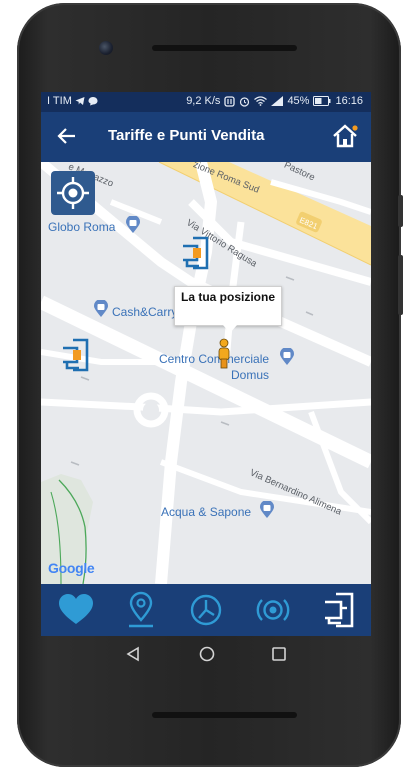 The image size is (416, 770). I want to click on battery-icon, so click(322, 101).